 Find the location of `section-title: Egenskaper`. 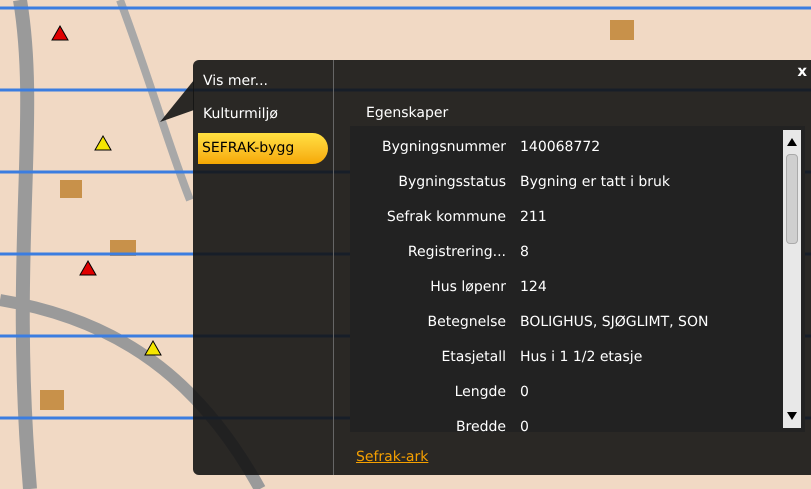

section-title: Egenskaper is located at coordinates (407, 113).